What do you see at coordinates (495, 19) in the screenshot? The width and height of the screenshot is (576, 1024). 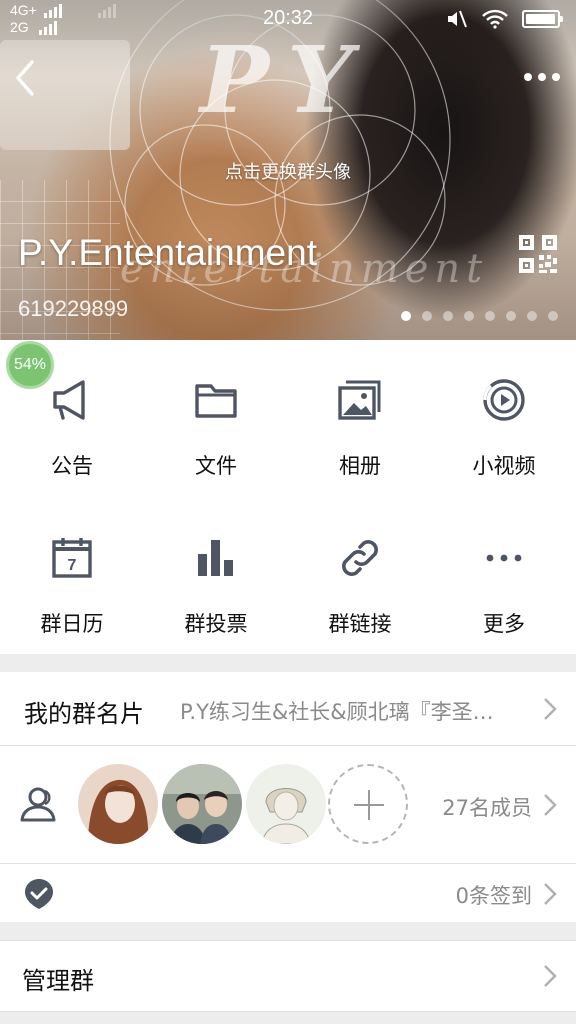 I see `wifi-icon` at bounding box center [495, 19].